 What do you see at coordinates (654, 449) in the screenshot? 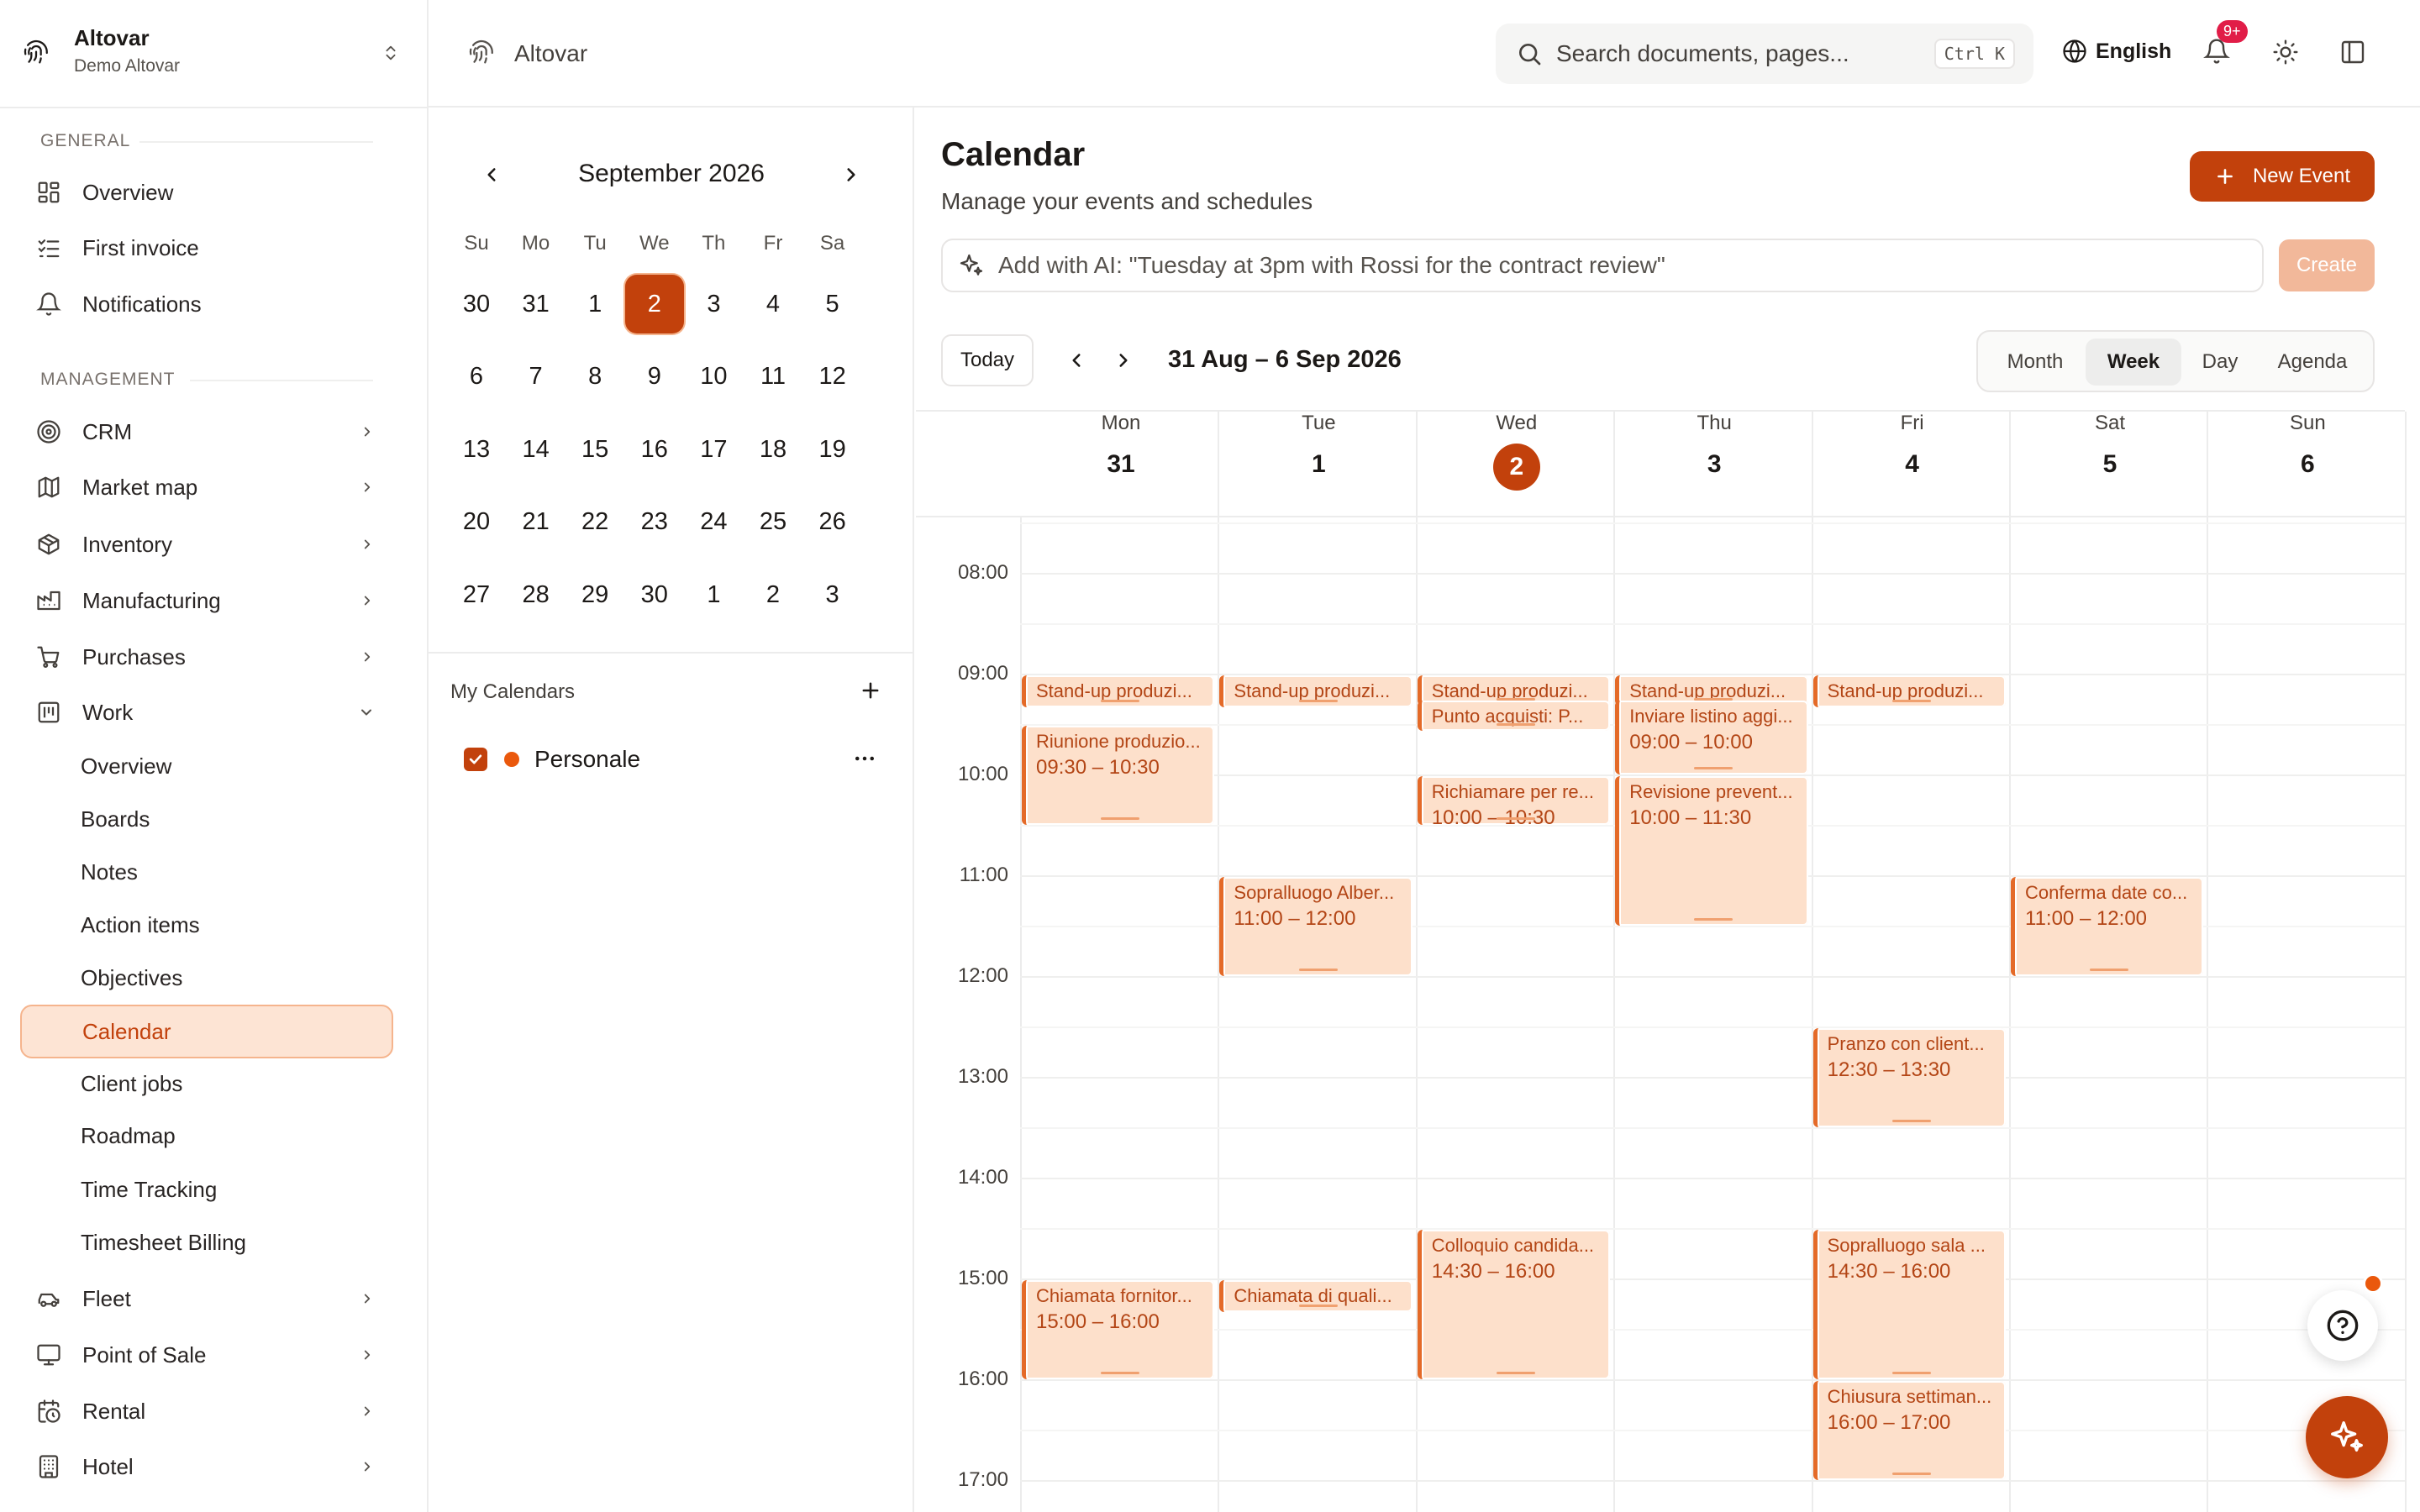
I see `mini-calendar-day: 16` at bounding box center [654, 449].